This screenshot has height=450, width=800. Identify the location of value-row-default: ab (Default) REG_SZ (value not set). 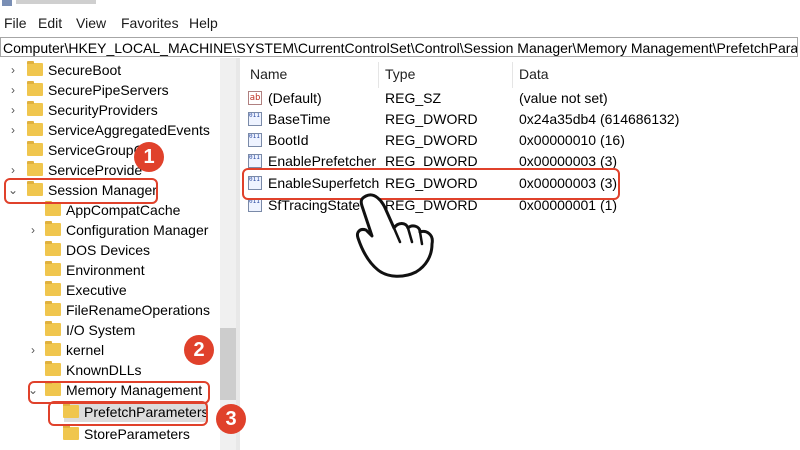
(524, 98).